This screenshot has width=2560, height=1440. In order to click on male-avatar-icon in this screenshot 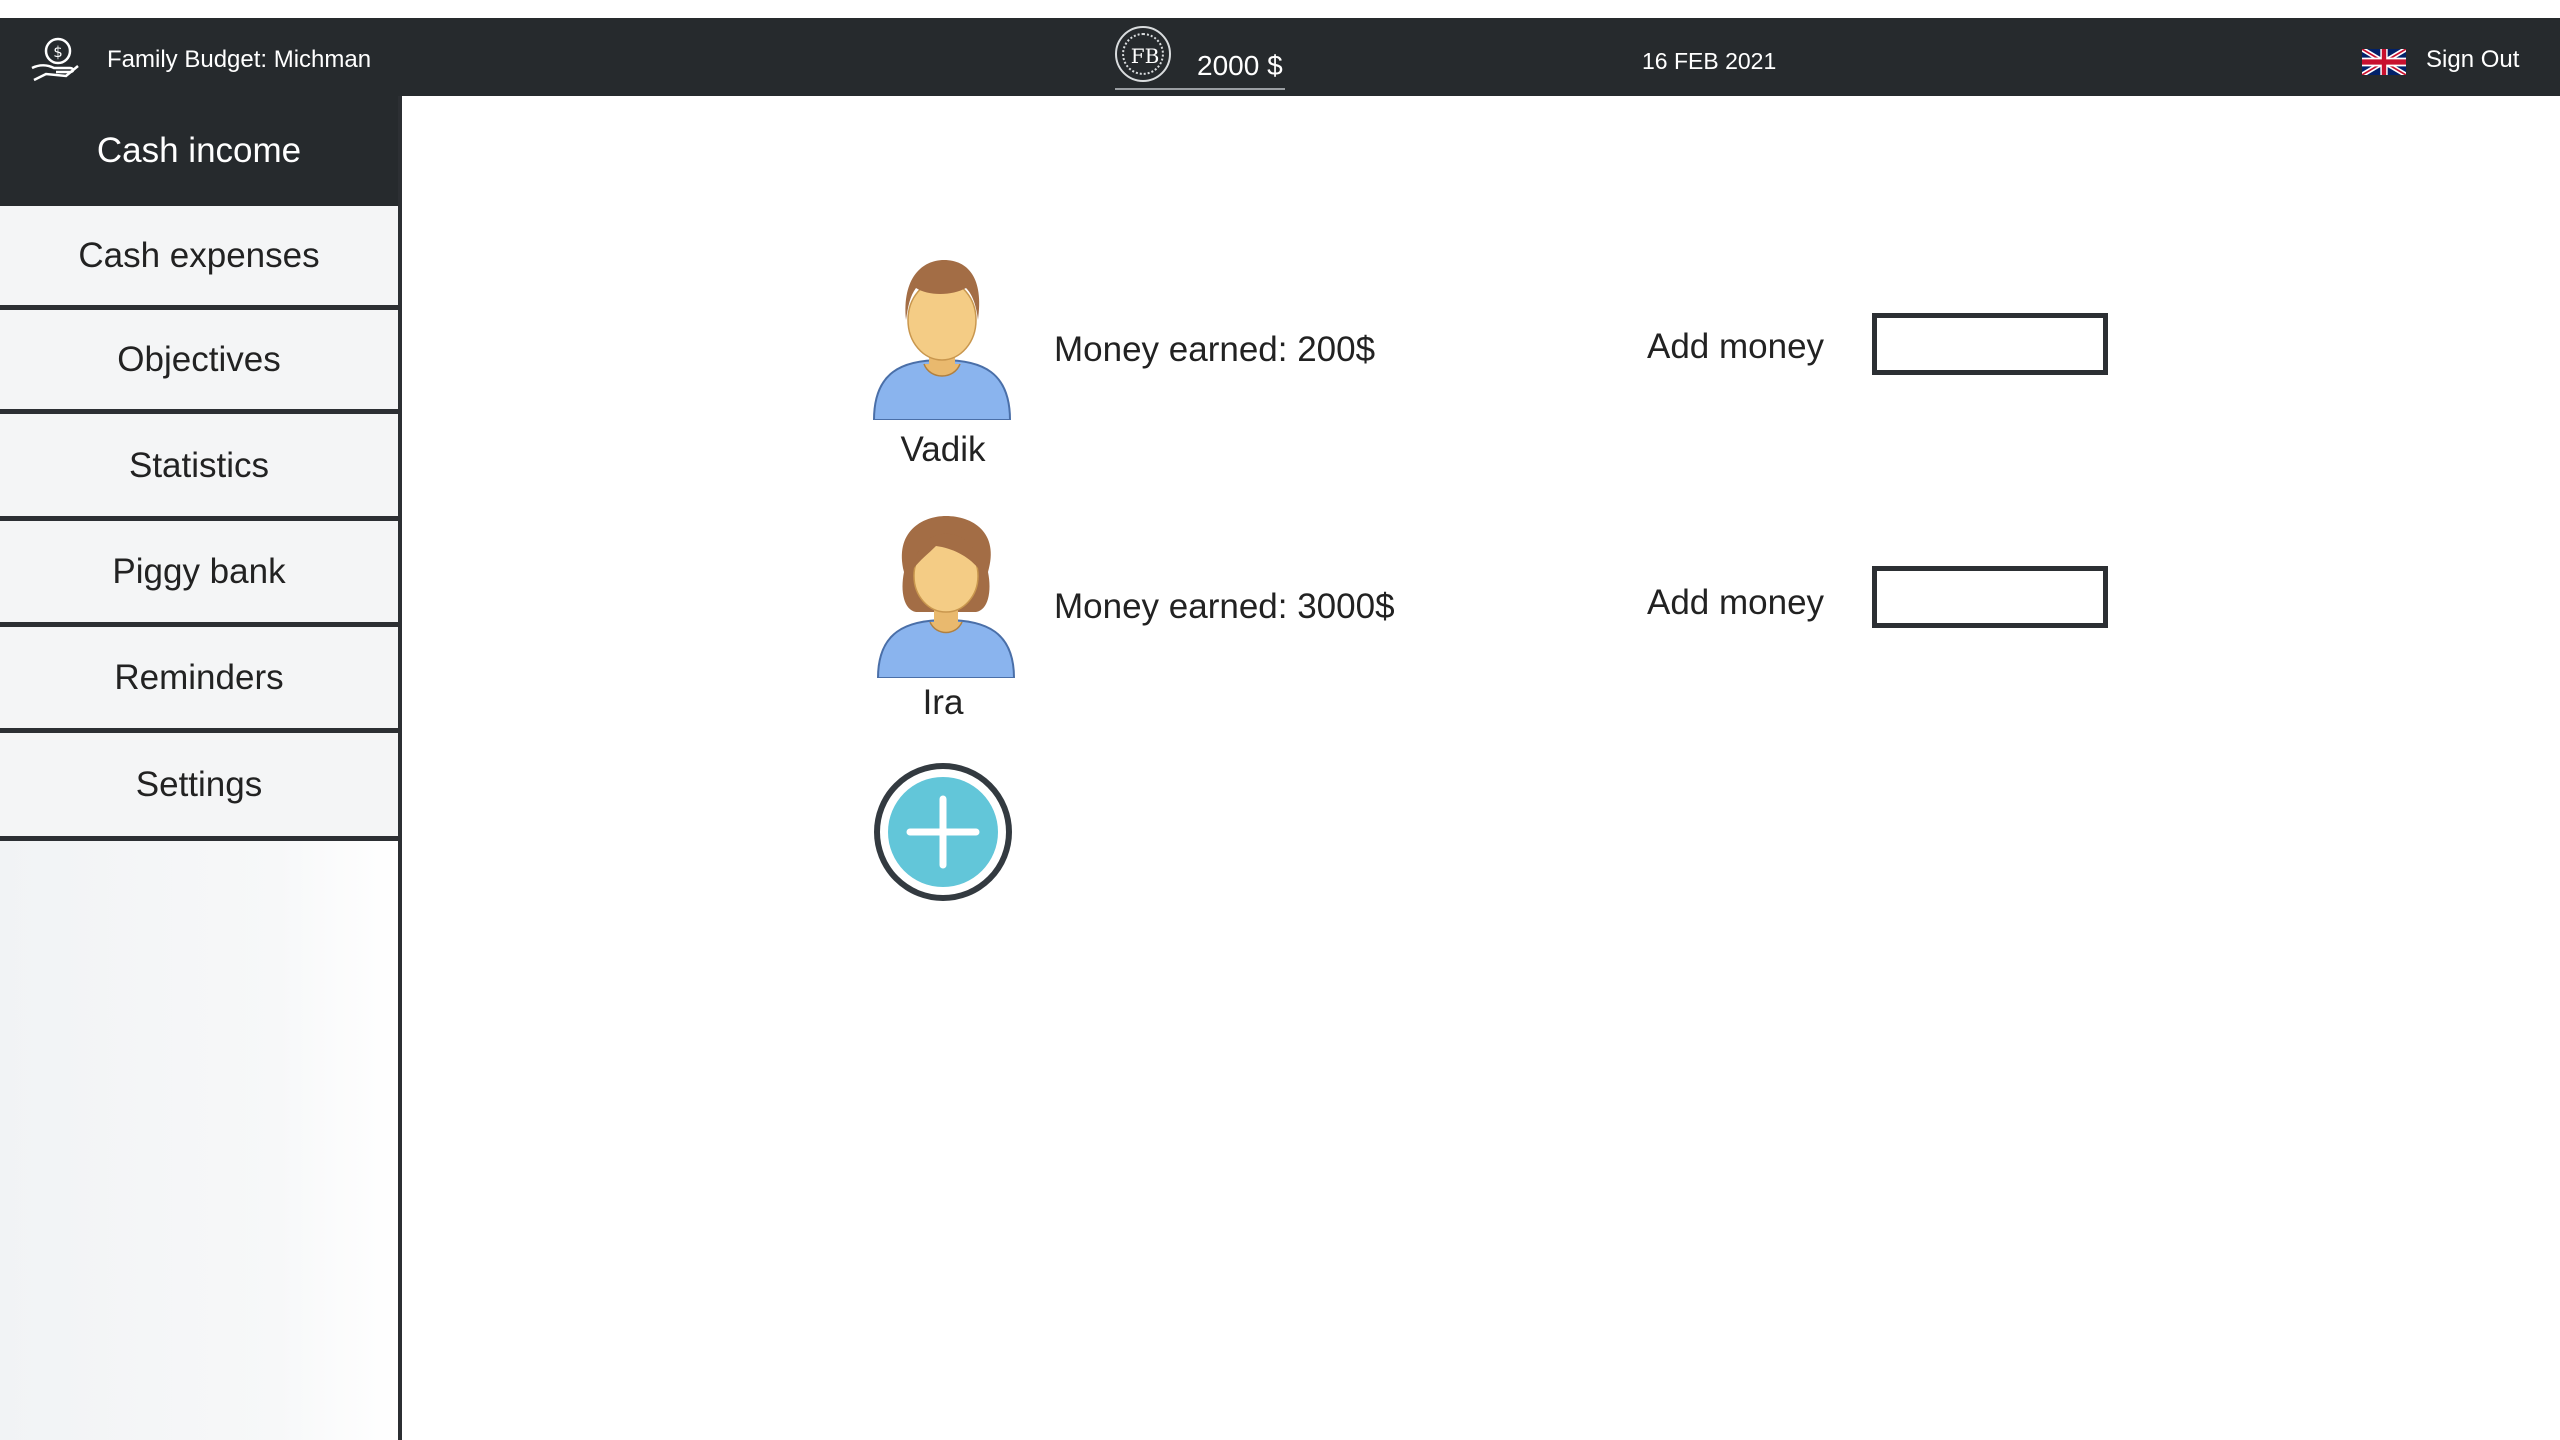, I will do `click(942, 340)`.